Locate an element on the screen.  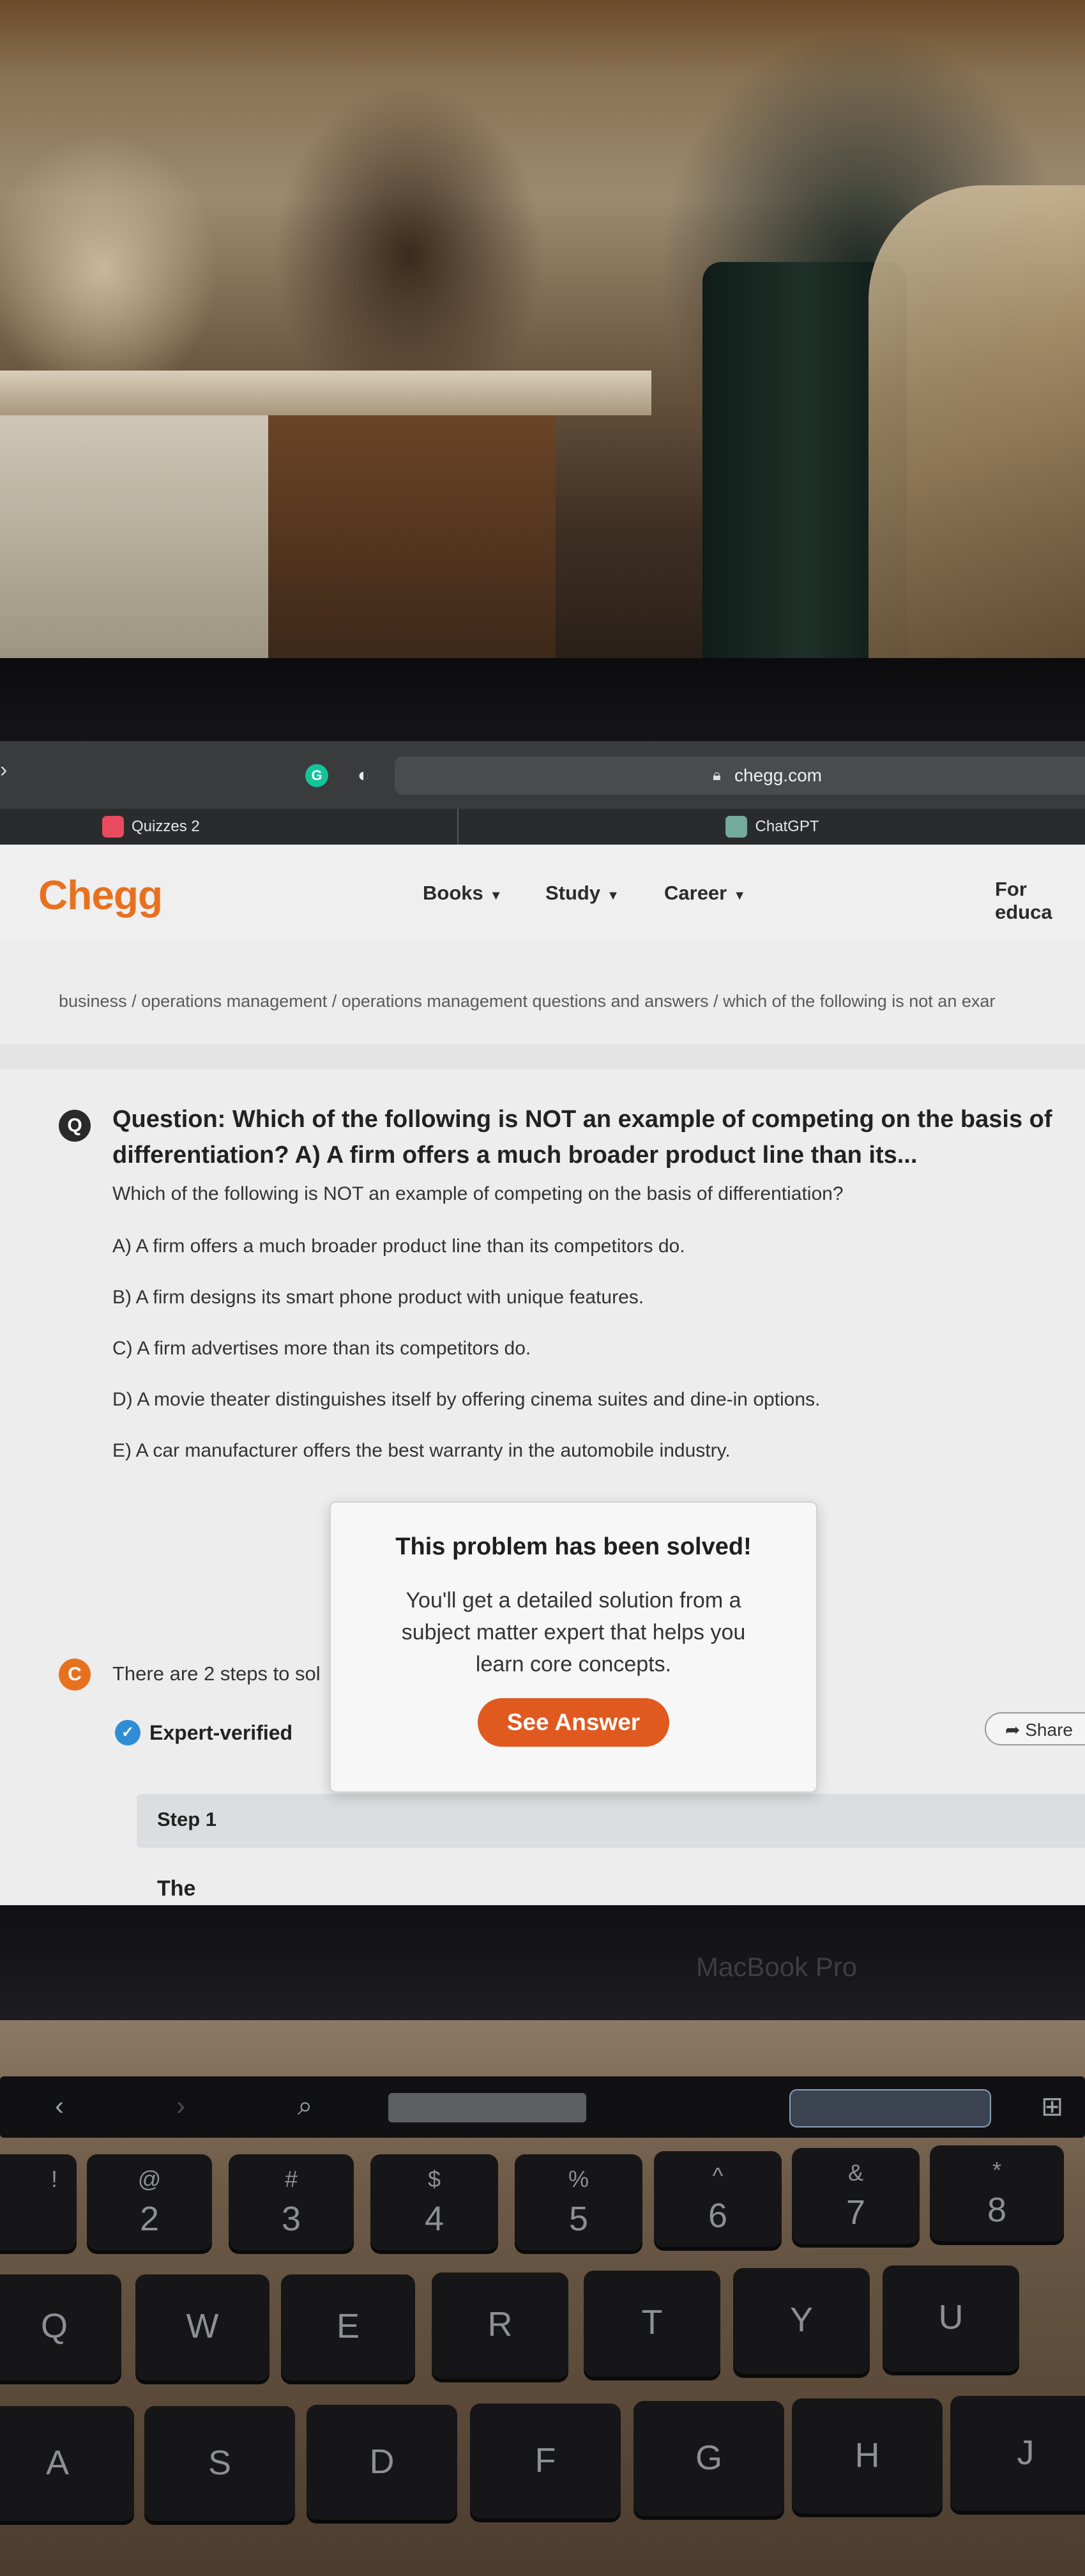
expert-verified-label: Expert-verified is located at coordinates (221, 1732).